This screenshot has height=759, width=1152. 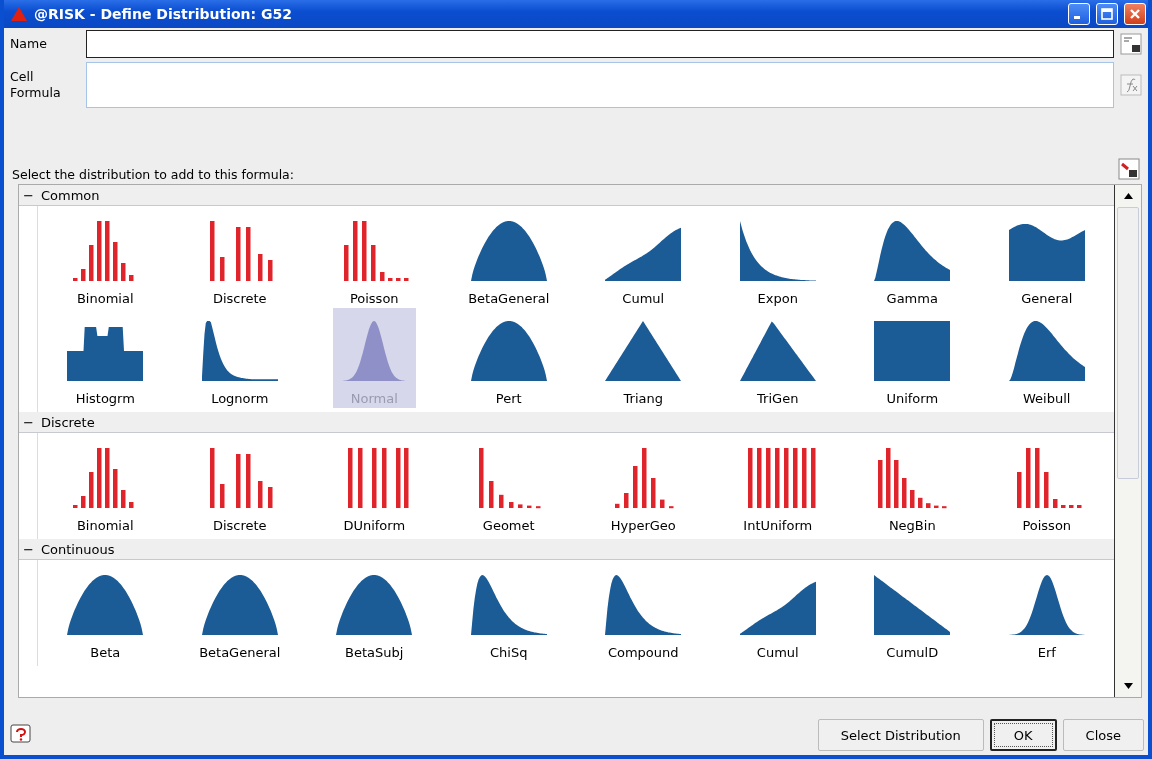 What do you see at coordinates (1103, 735) in the screenshot?
I see `dialog-button: Close` at bounding box center [1103, 735].